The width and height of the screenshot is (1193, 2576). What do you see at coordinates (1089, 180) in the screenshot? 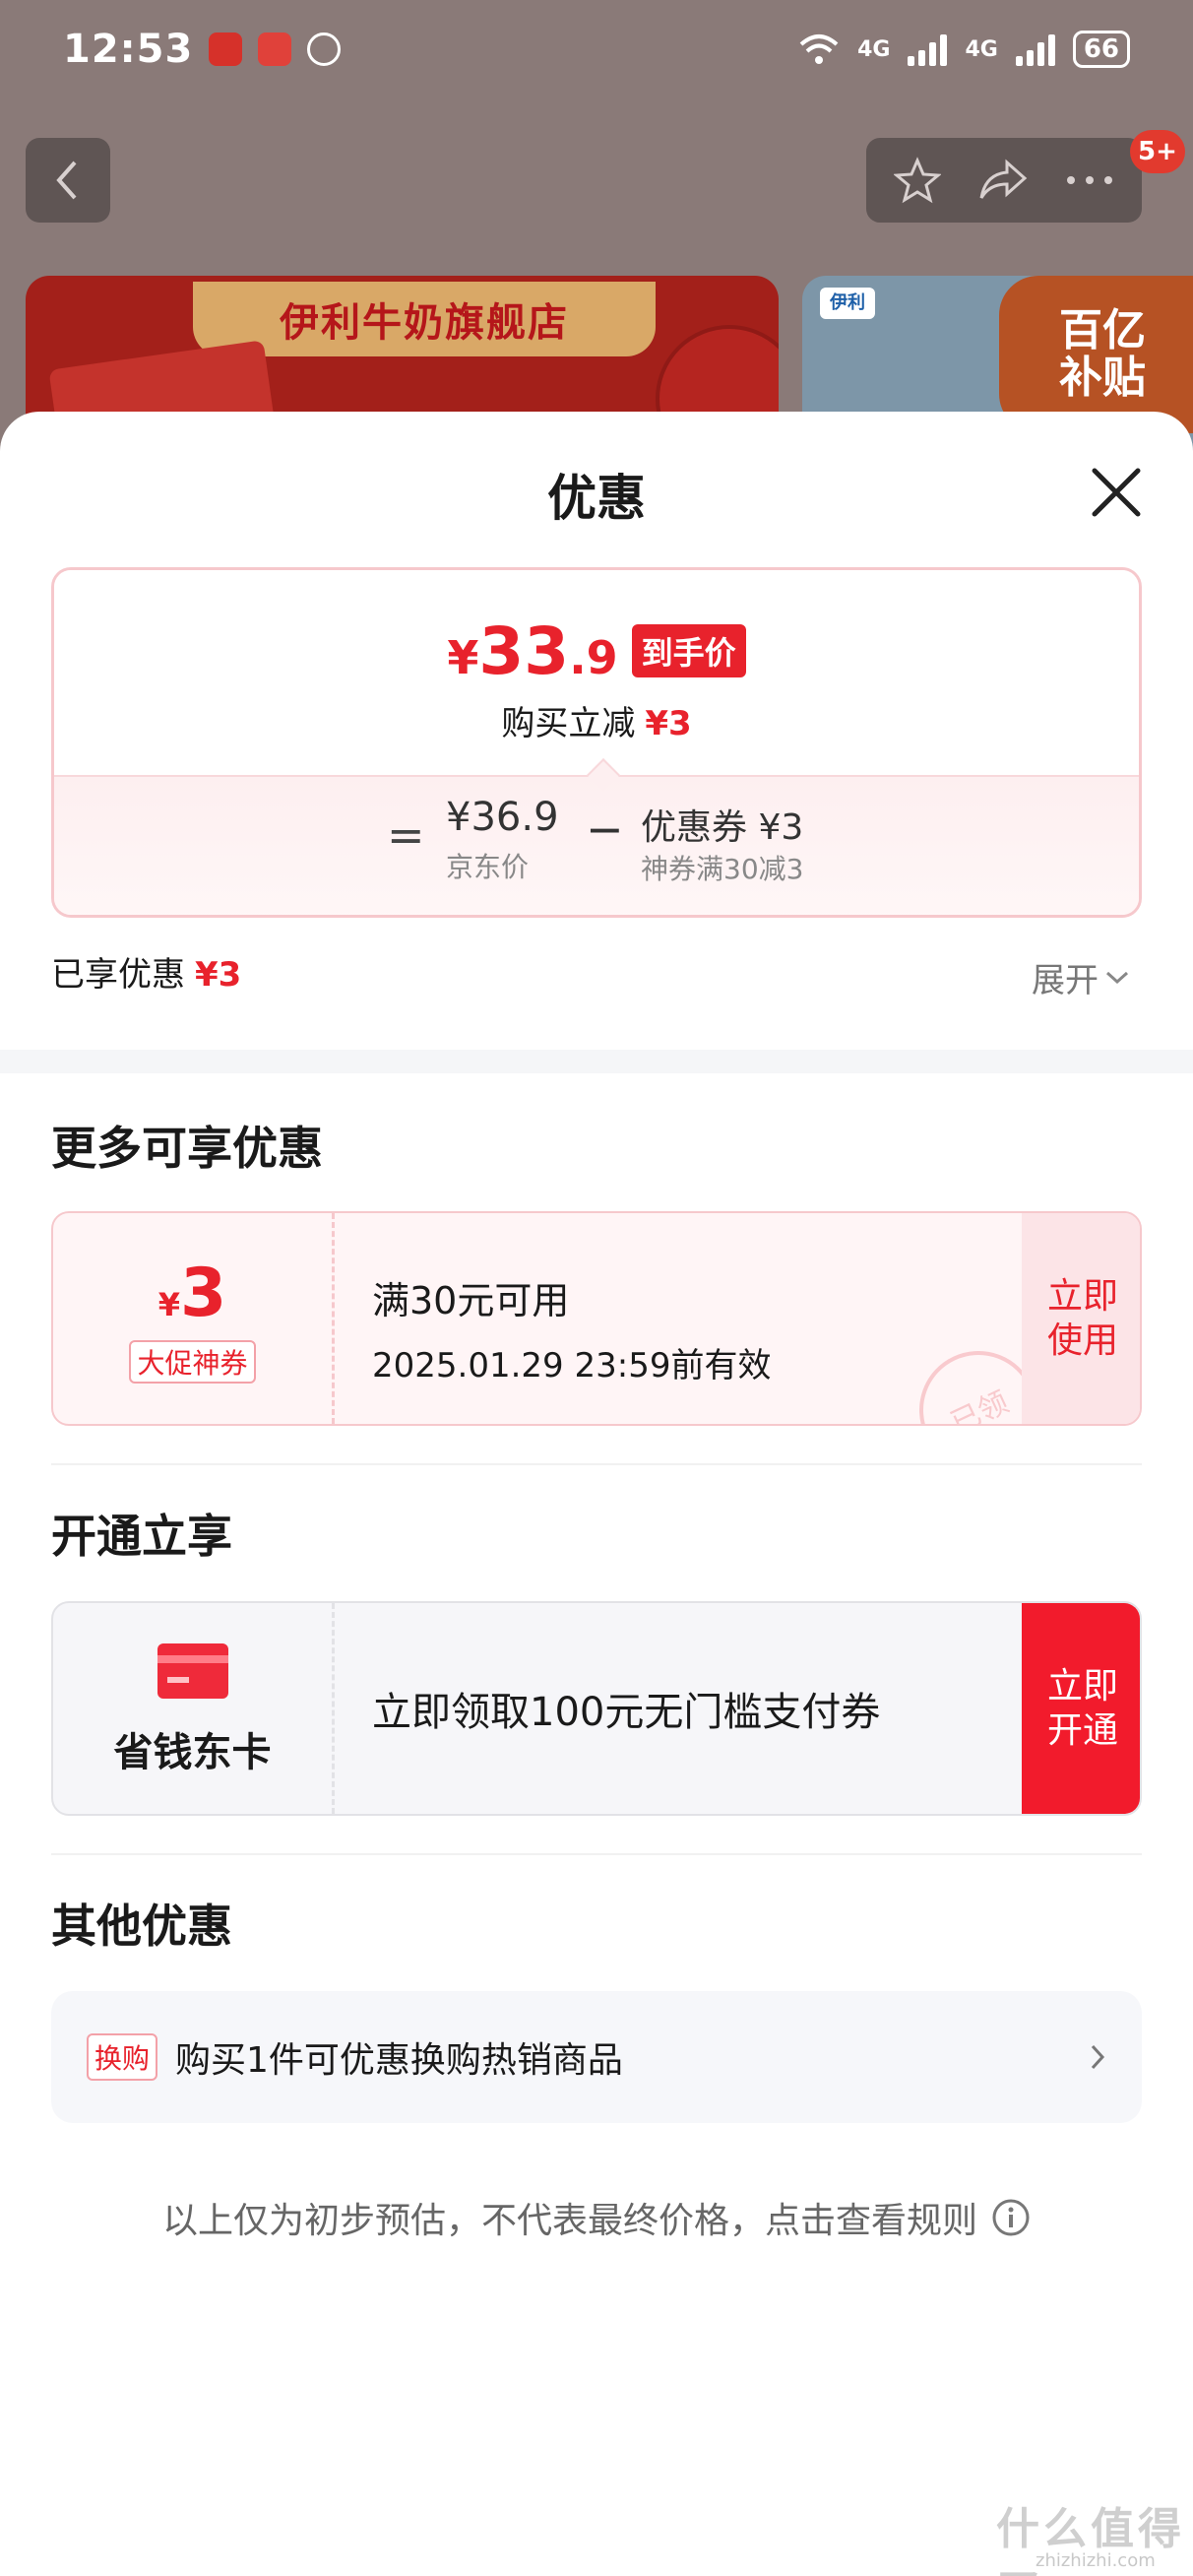
I see `more-icon` at bounding box center [1089, 180].